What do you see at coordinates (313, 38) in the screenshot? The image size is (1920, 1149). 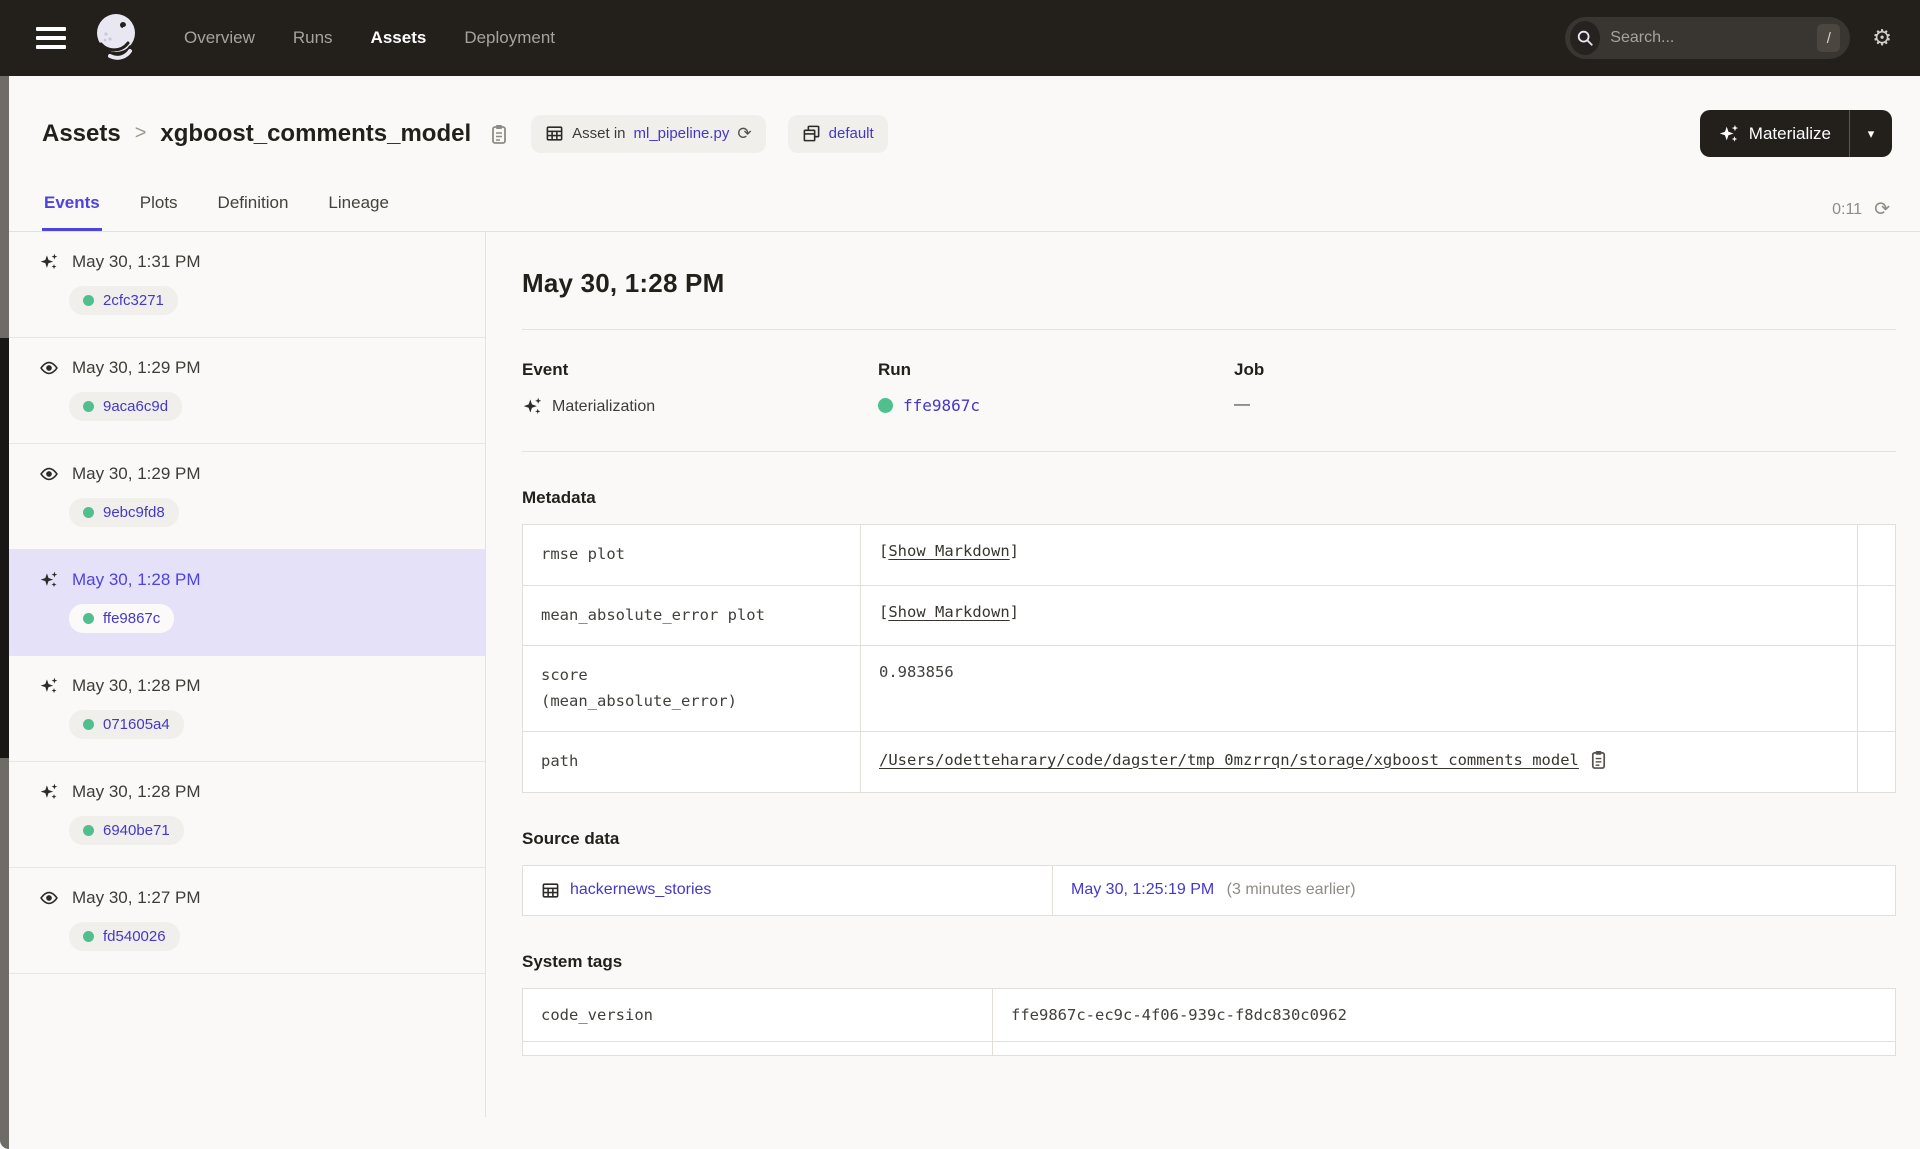 I see `nav-runs: Runs` at bounding box center [313, 38].